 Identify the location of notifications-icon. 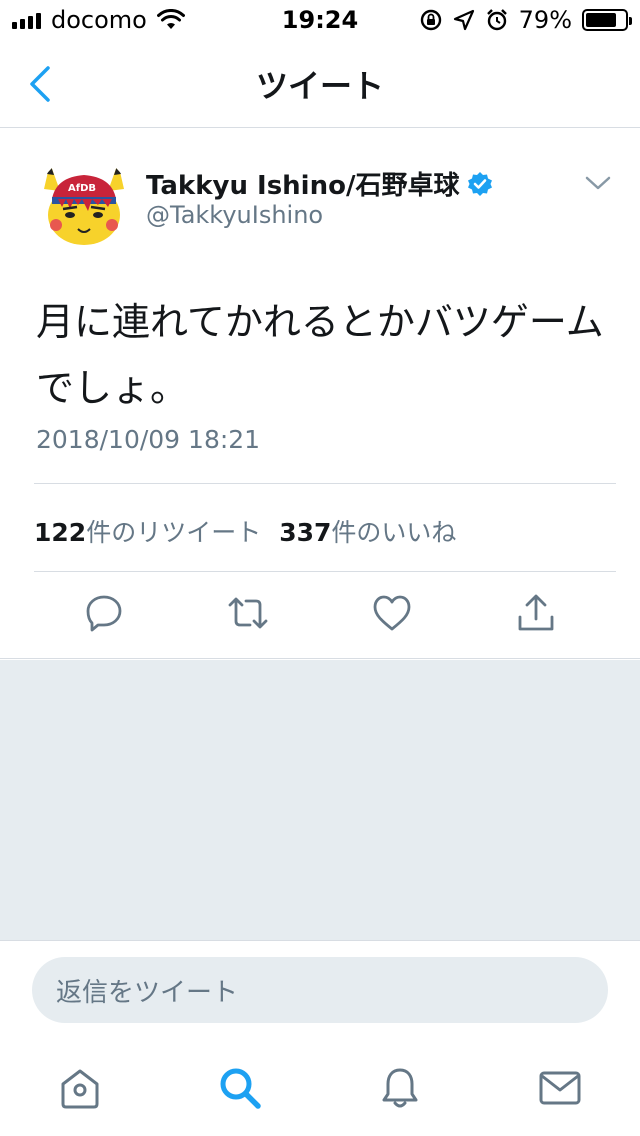
(400, 1088).